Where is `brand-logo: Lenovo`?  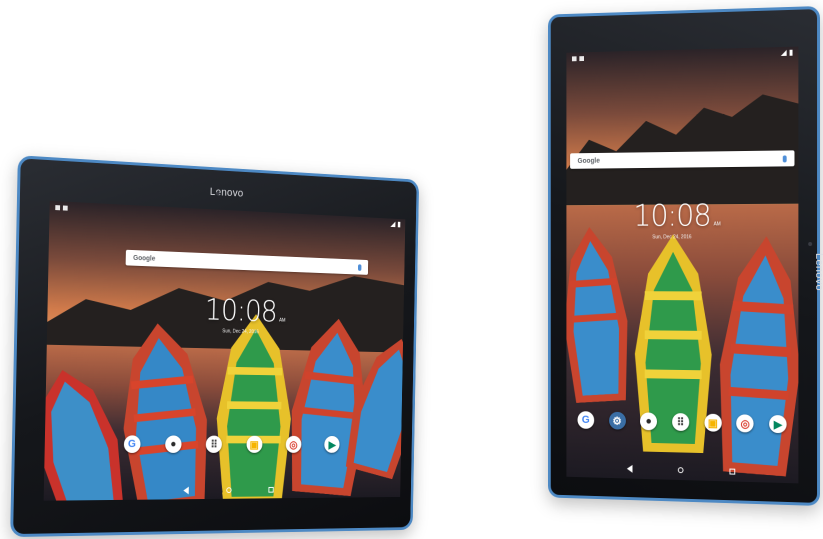 brand-logo: Lenovo is located at coordinates (818, 272).